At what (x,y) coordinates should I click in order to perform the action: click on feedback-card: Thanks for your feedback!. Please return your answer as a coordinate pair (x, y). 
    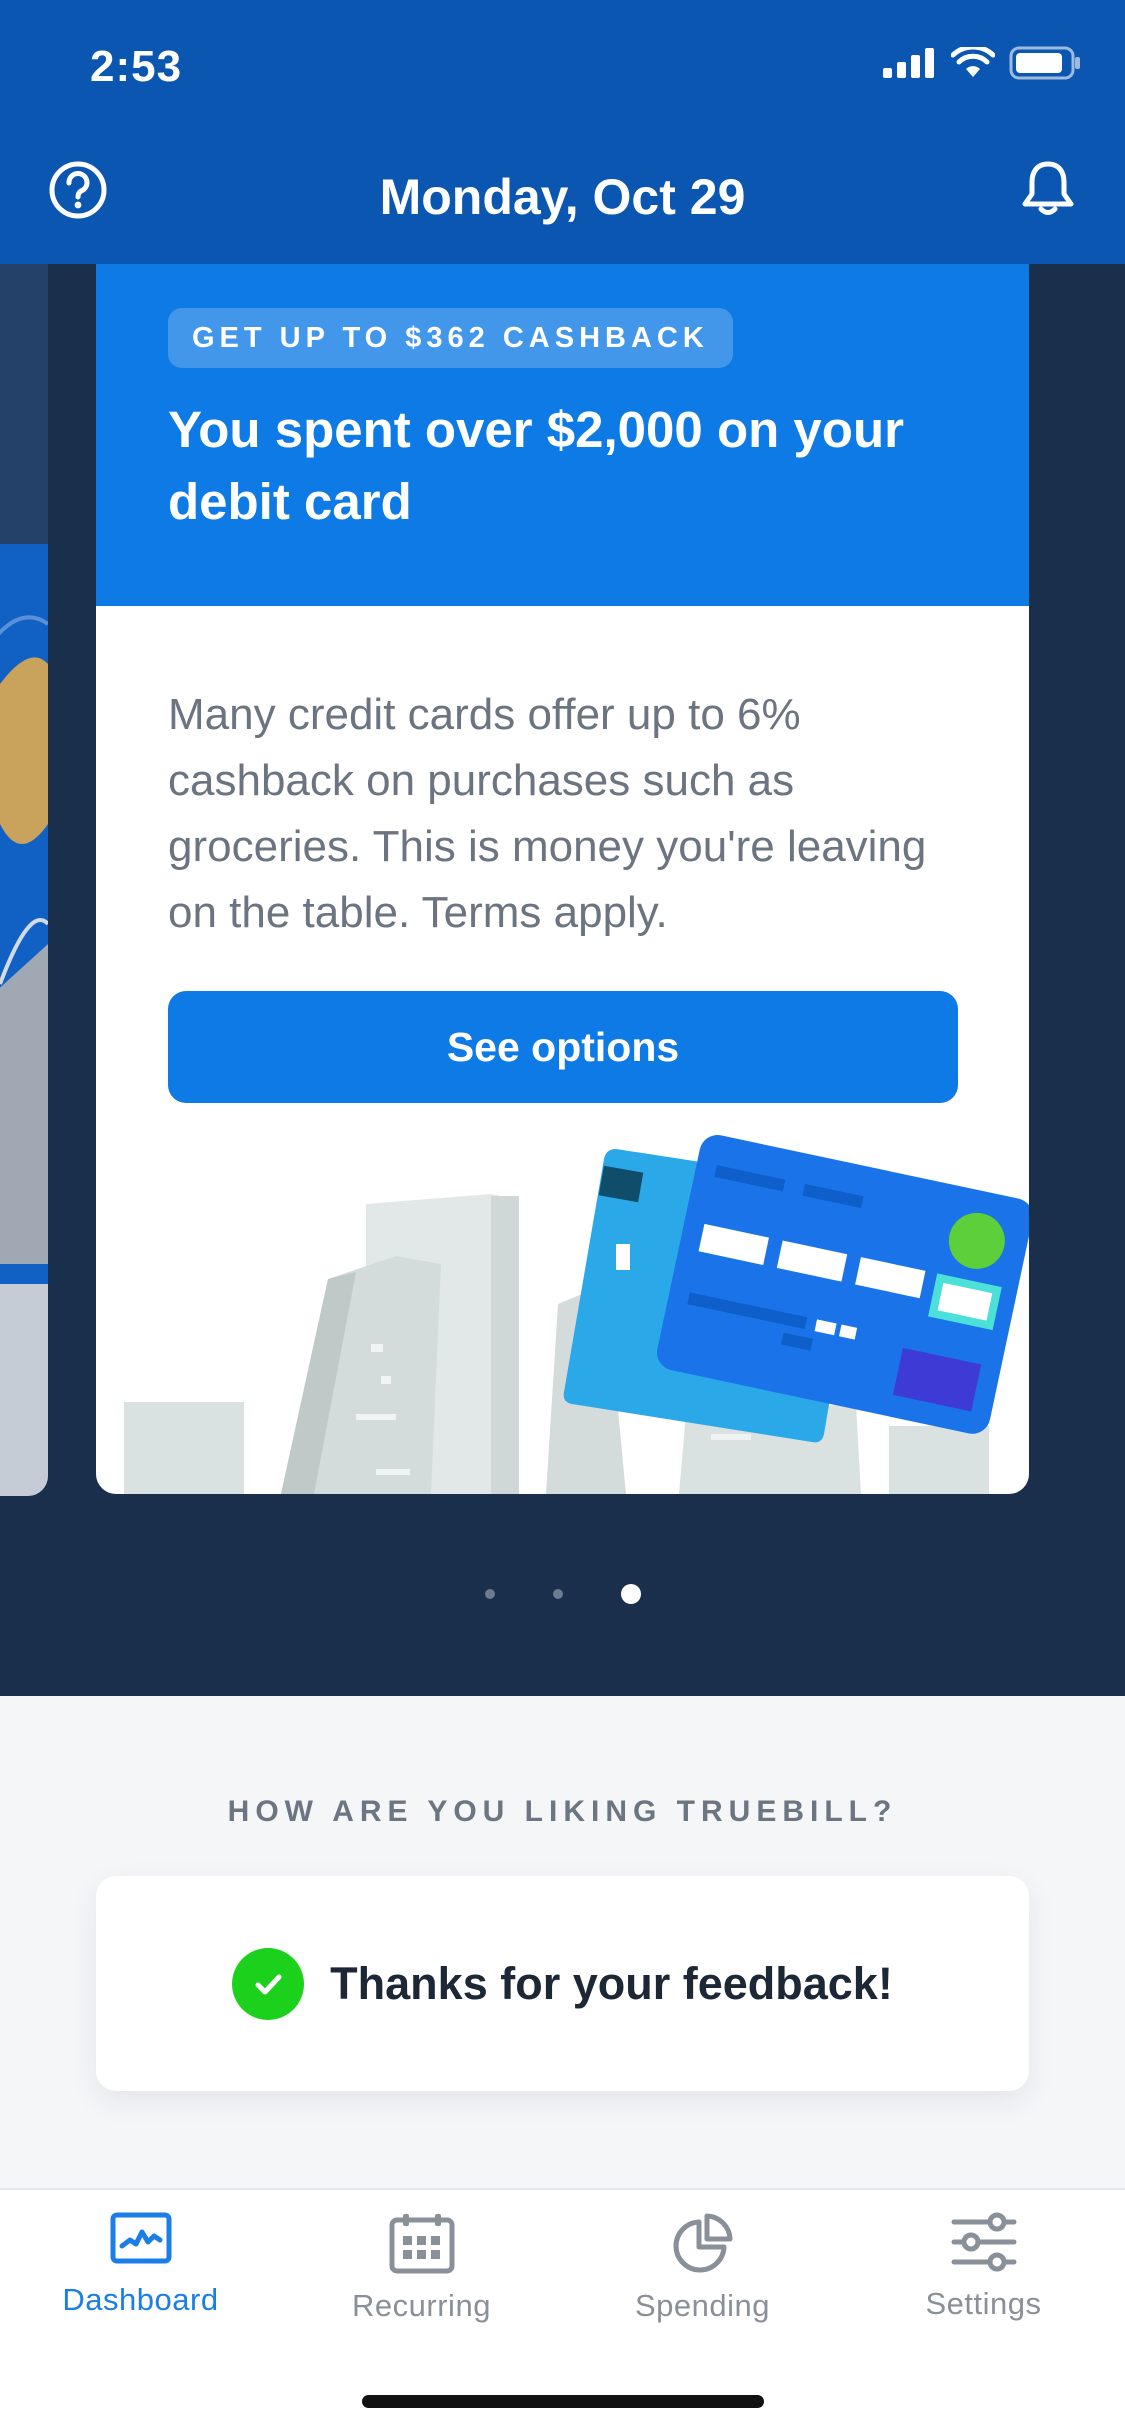
    Looking at the image, I should click on (562, 1983).